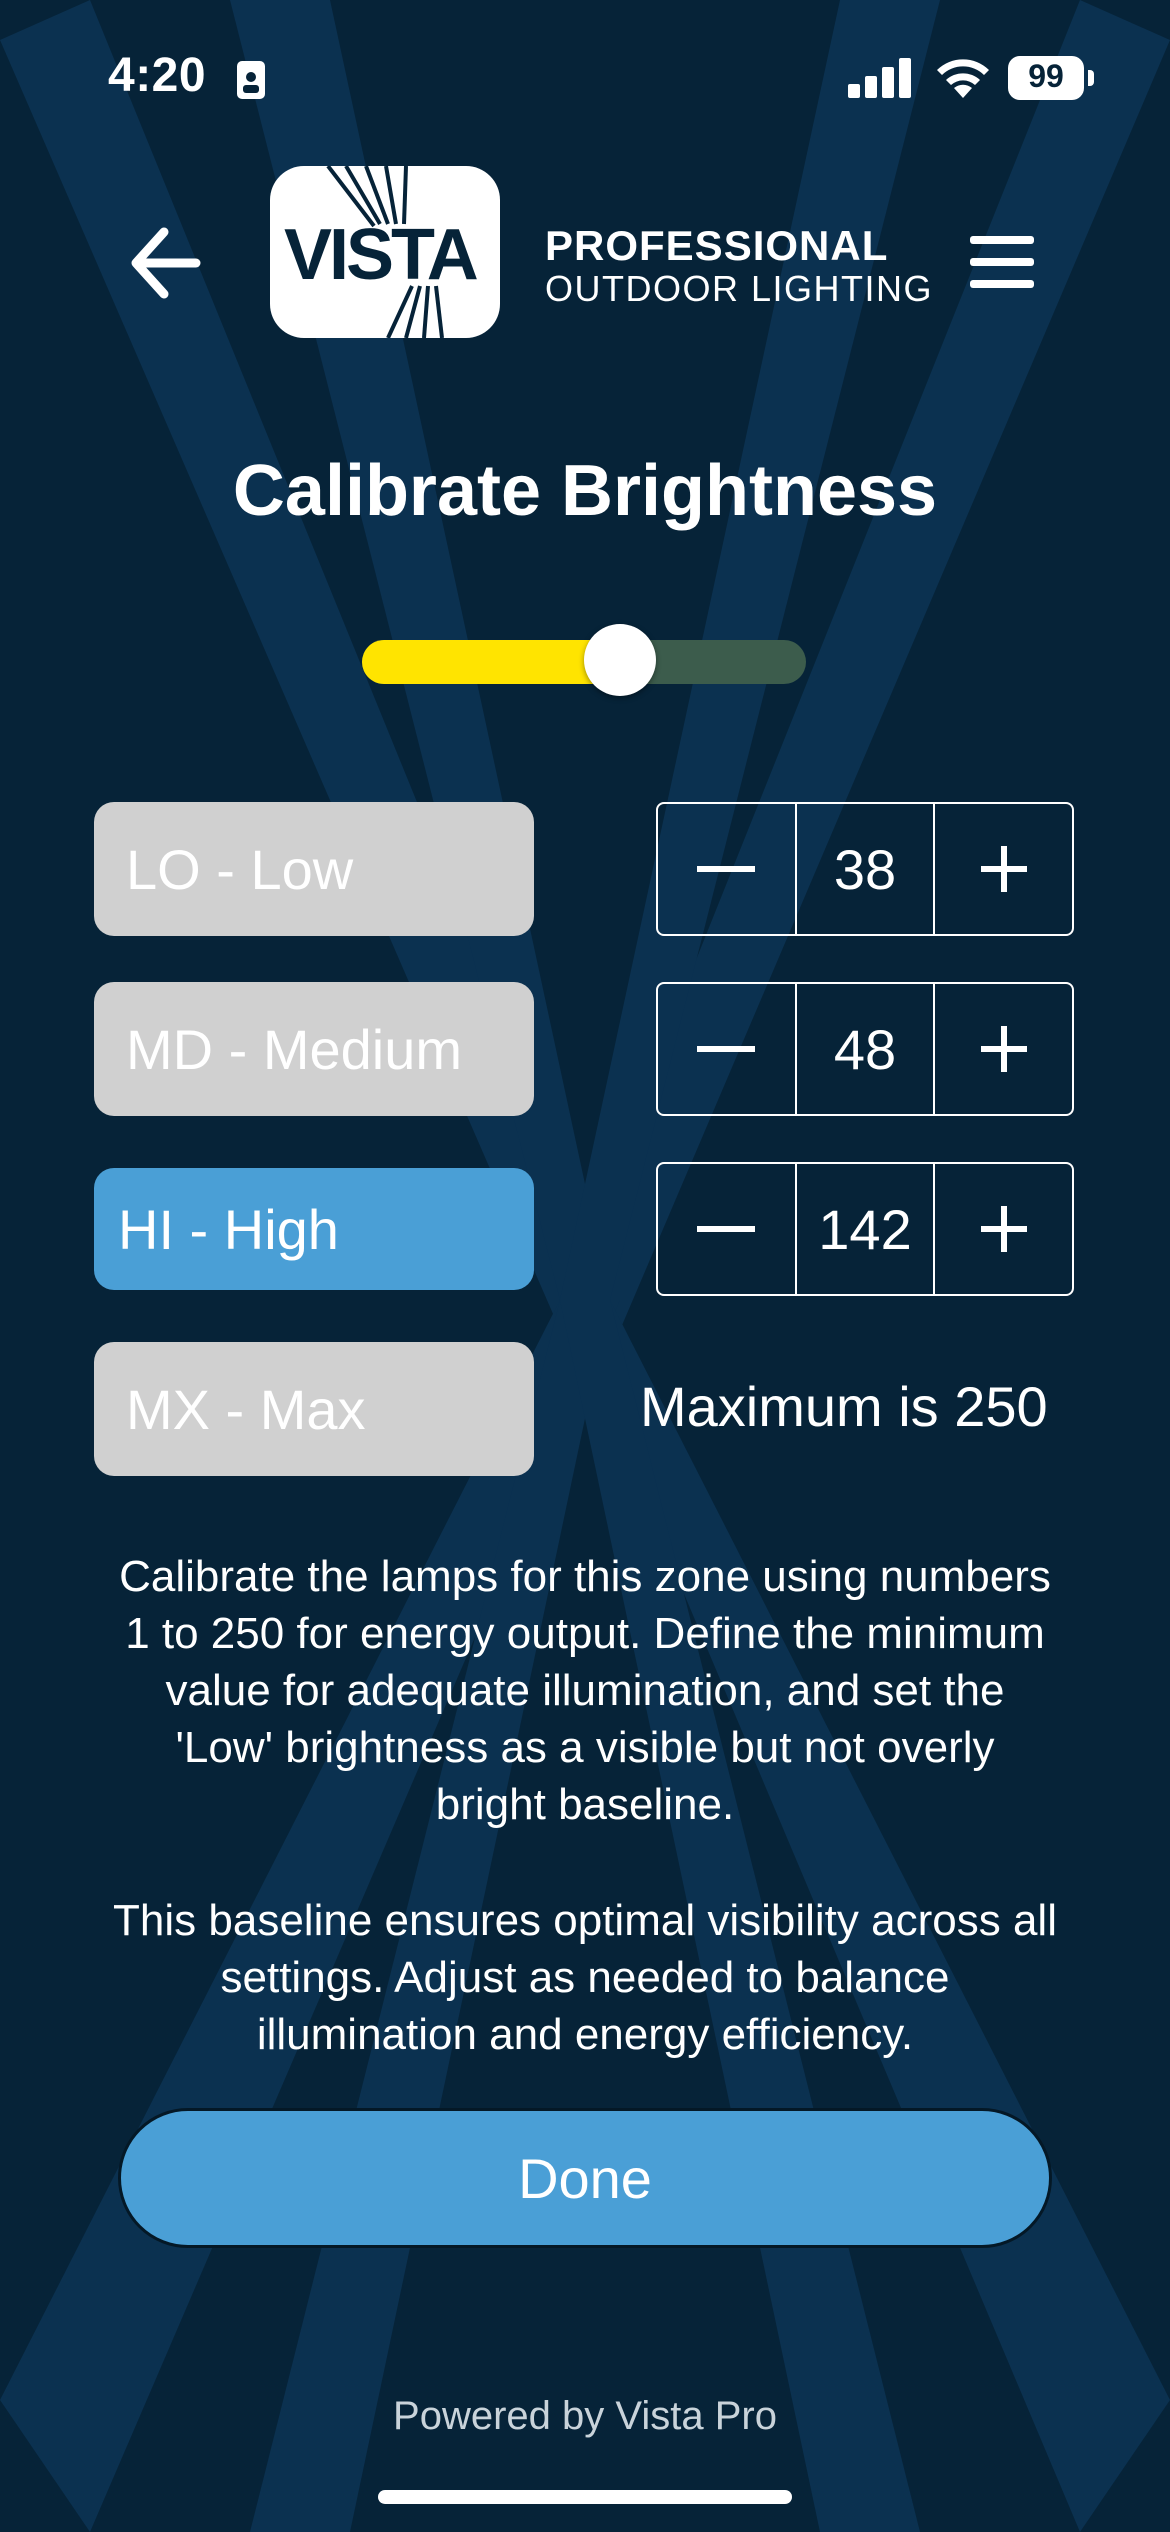 The image size is (1170, 2532). I want to click on hamburger-menu-icon, so click(1002, 262).